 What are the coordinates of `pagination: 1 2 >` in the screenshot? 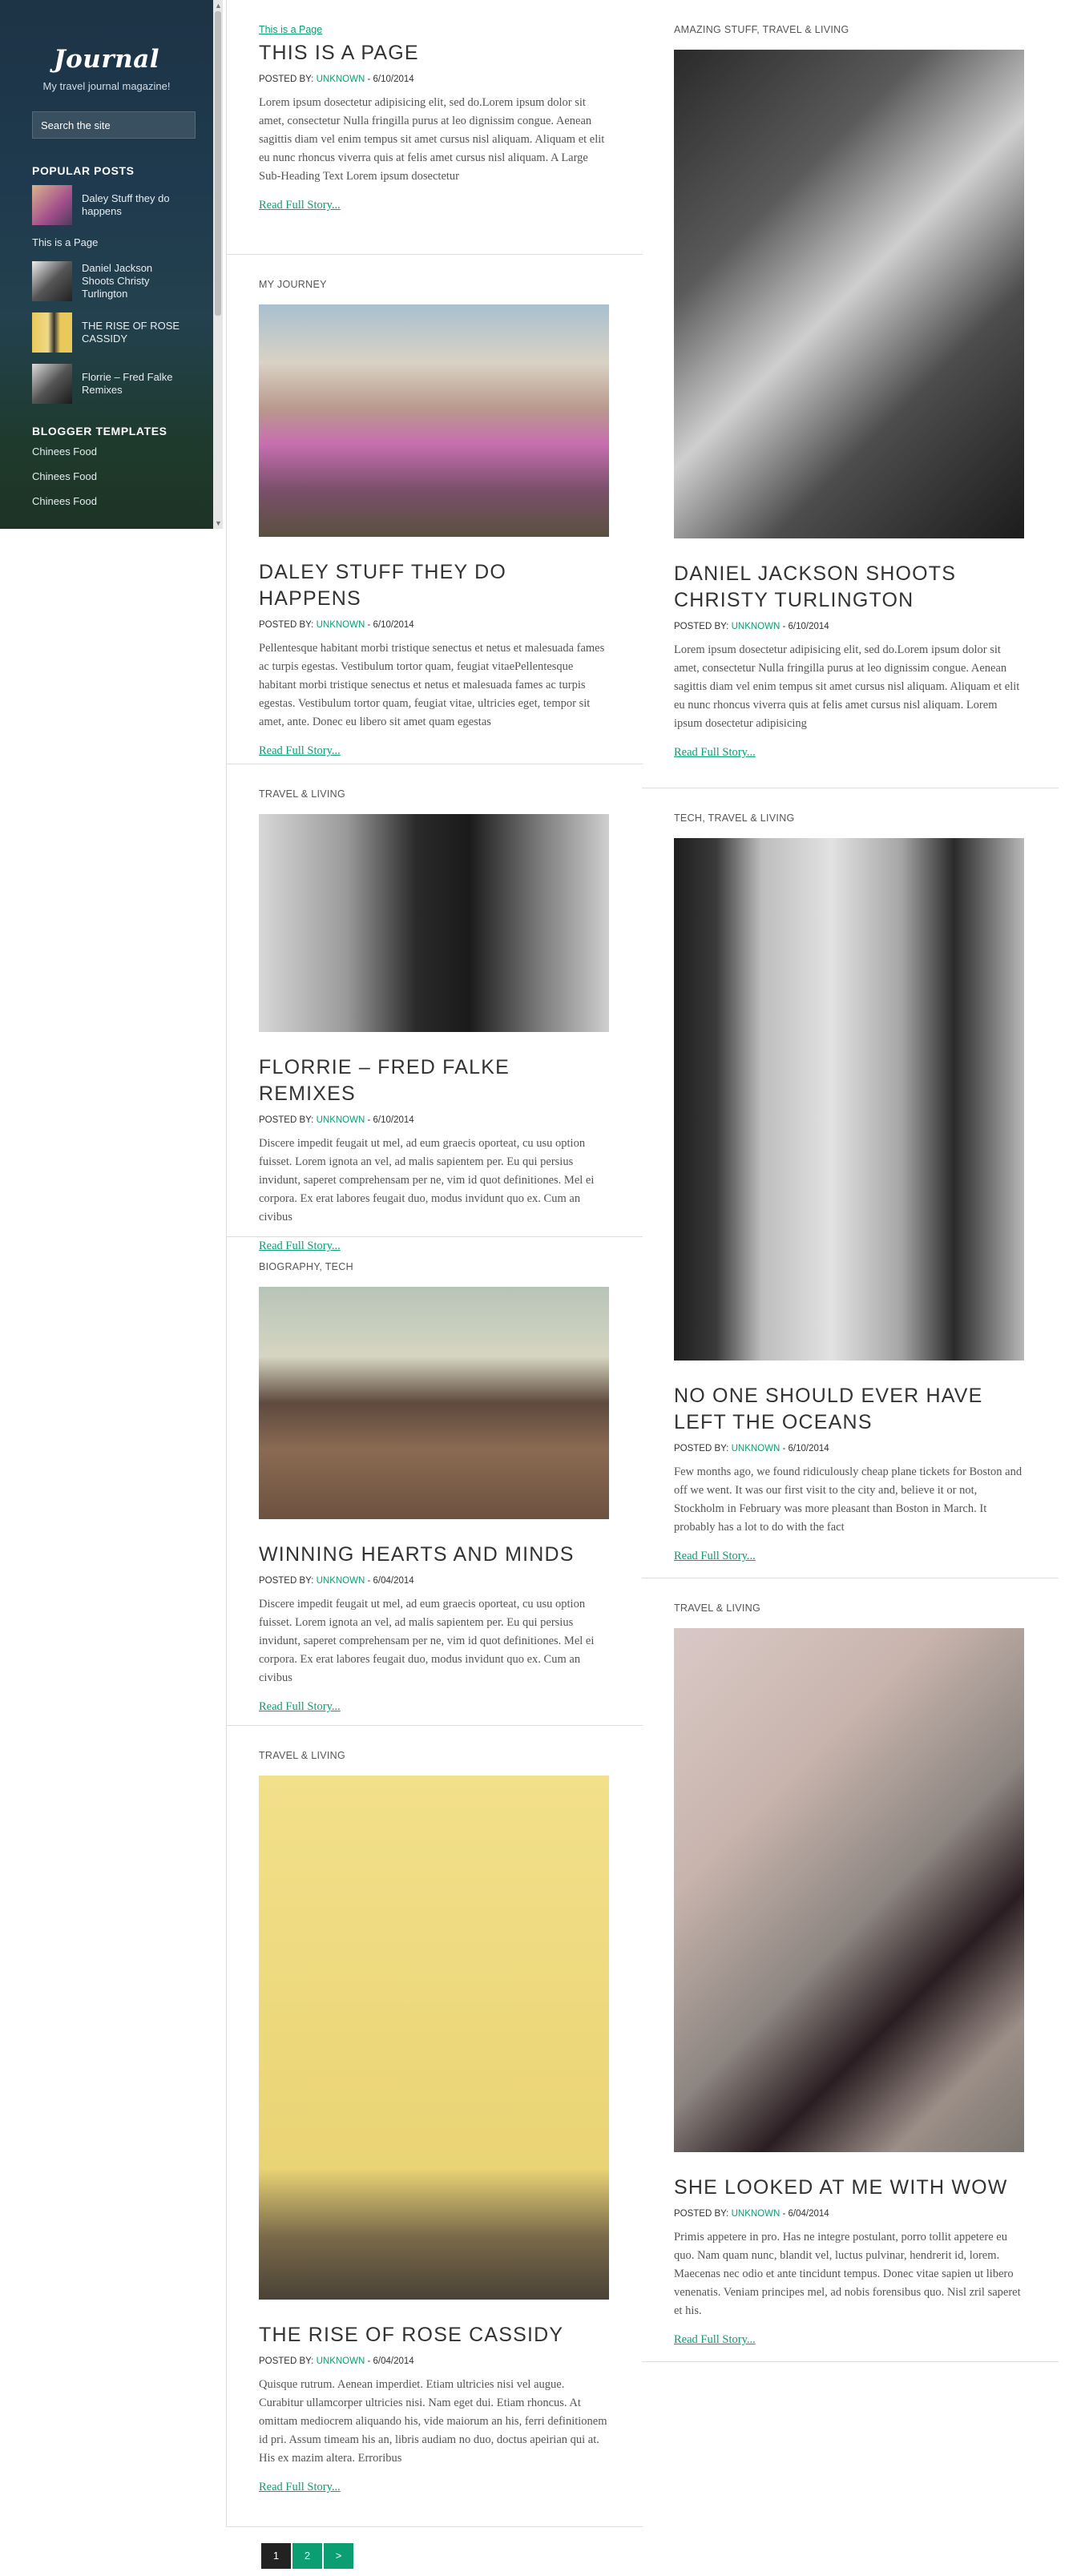 It's located at (308, 2556).